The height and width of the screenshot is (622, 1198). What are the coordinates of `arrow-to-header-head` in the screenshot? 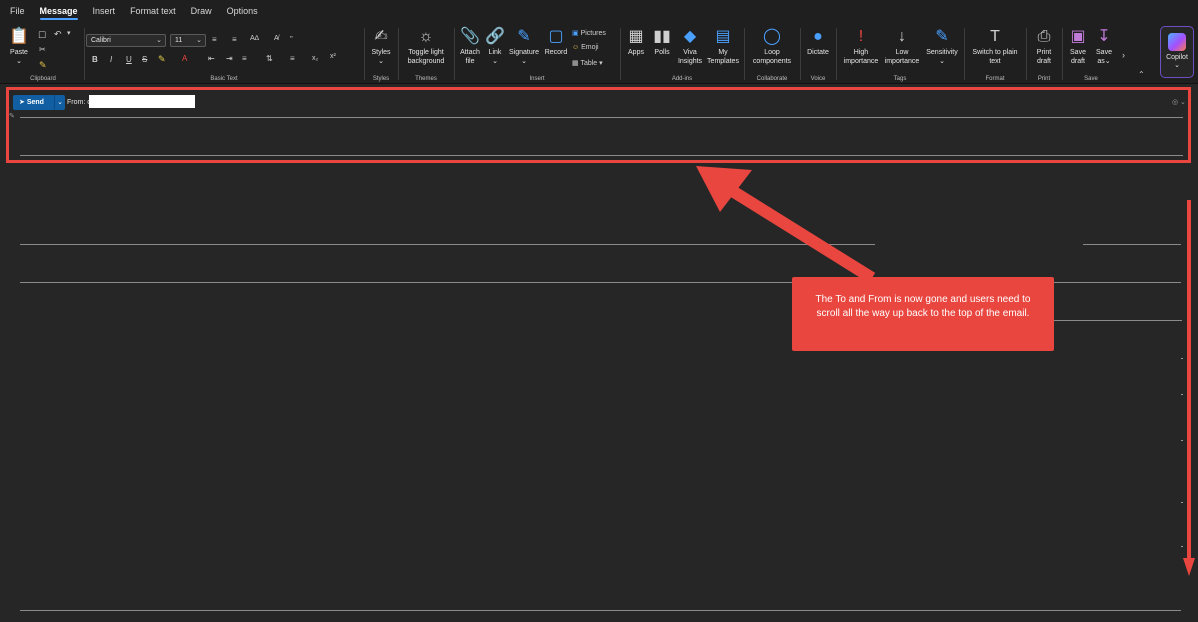 It's located at (724, 189).